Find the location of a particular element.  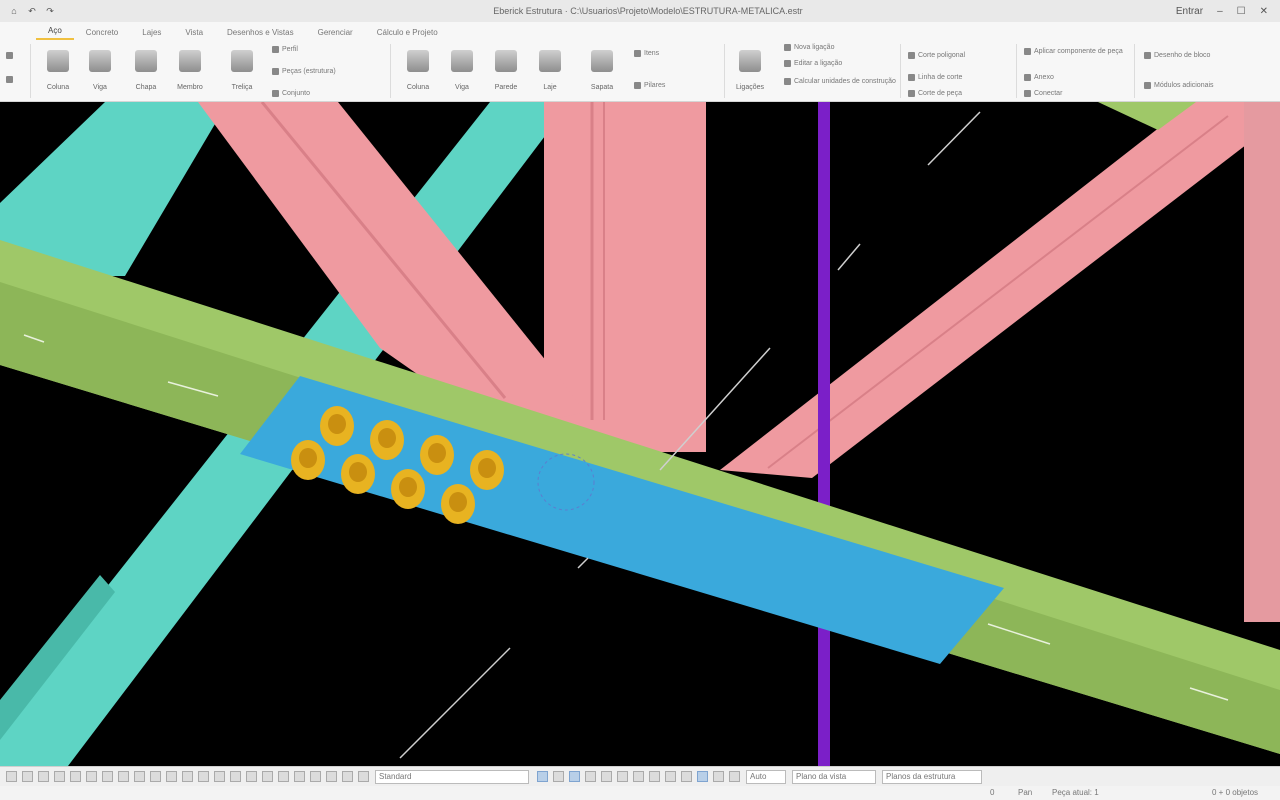

redo-icon: ↷ is located at coordinates (50, 11).